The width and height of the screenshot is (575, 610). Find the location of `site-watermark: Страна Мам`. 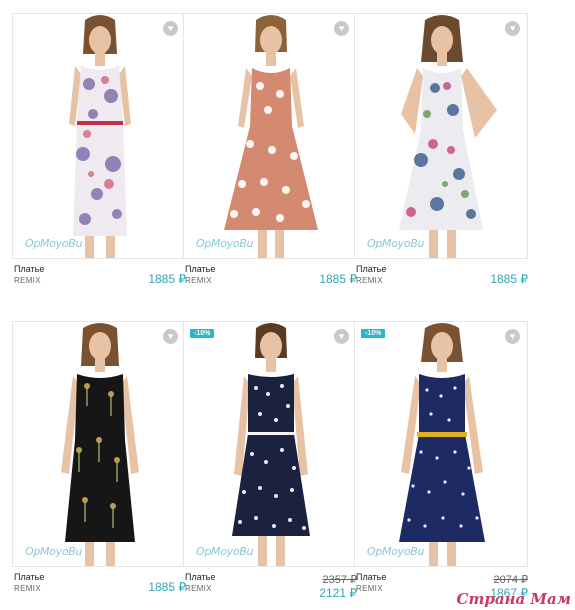

site-watermark: Страна Мам is located at coordinates (513, 599).